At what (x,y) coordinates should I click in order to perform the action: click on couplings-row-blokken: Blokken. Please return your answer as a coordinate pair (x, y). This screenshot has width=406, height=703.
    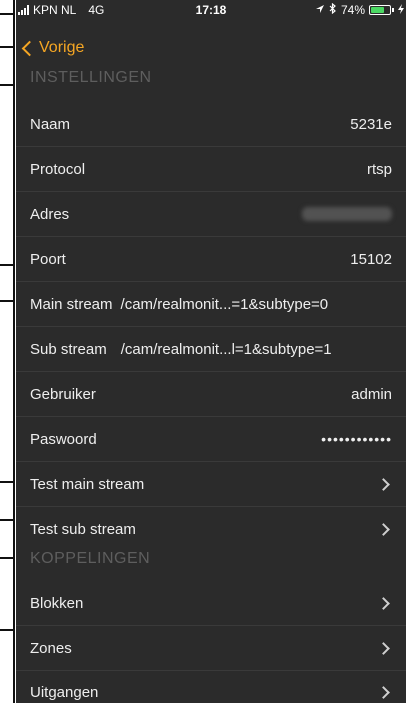
    Looking at the image, I should click on (211, 603).